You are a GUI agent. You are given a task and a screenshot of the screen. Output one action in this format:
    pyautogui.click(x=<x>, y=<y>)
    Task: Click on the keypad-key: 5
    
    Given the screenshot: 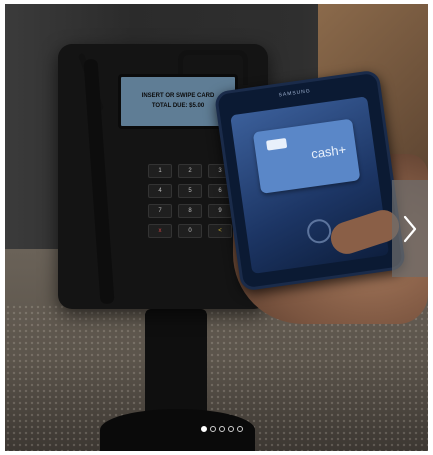 What is the action you would take?
    pyautogui.click(x=190, y=191)
    